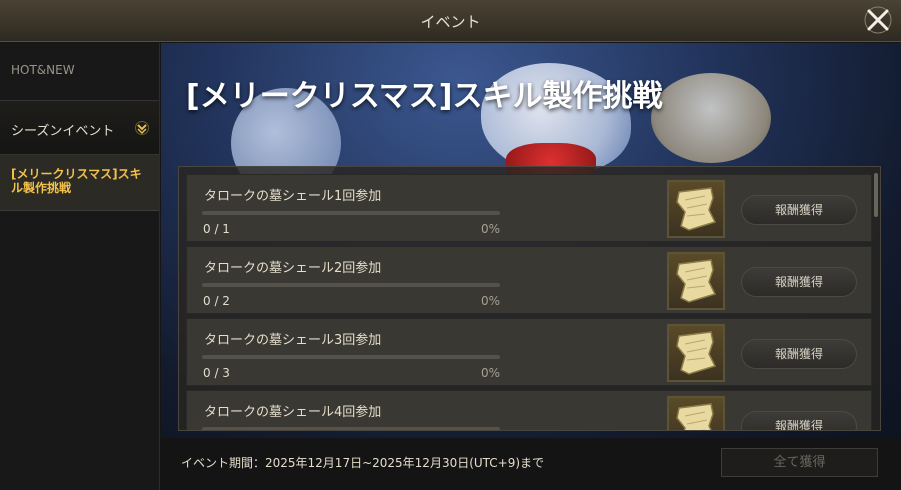  What do you see at coordinates (799, 462) in the screenshot?
I see `claim-all-button: 全て獲得` at bounding box center [799, 462].